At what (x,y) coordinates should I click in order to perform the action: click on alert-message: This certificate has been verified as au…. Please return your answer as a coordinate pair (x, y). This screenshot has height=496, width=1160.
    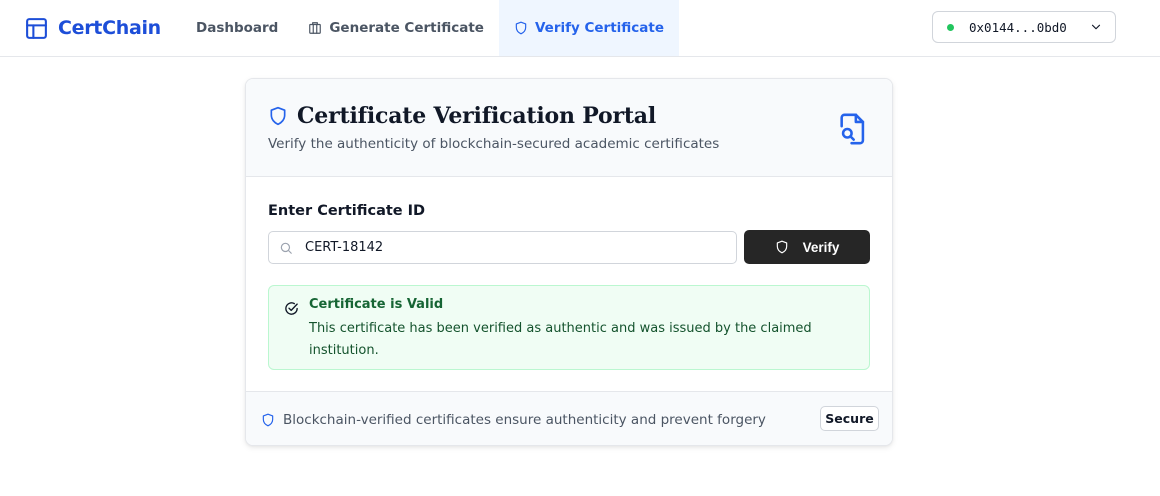
    Looking at the image, I should click on (560, 339).